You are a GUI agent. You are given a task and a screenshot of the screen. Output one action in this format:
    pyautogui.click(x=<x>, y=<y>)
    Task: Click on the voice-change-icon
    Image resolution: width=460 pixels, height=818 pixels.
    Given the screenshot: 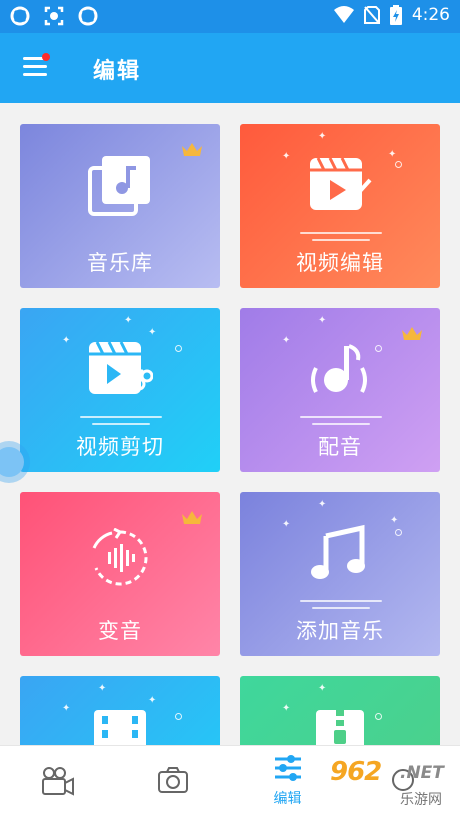 What is the action you would take?
    pyautogui.click(x=120, y=557)
    